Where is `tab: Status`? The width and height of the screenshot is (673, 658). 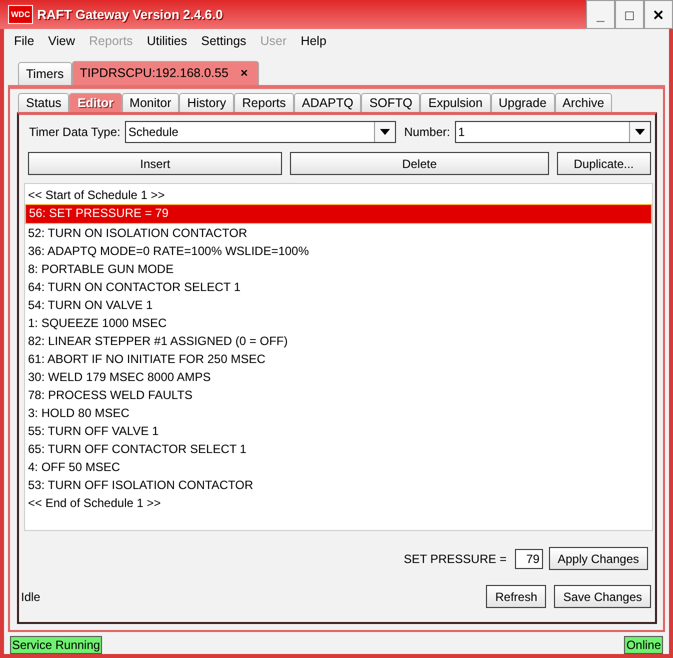 tab: Status is located at coordinates (44, 102).